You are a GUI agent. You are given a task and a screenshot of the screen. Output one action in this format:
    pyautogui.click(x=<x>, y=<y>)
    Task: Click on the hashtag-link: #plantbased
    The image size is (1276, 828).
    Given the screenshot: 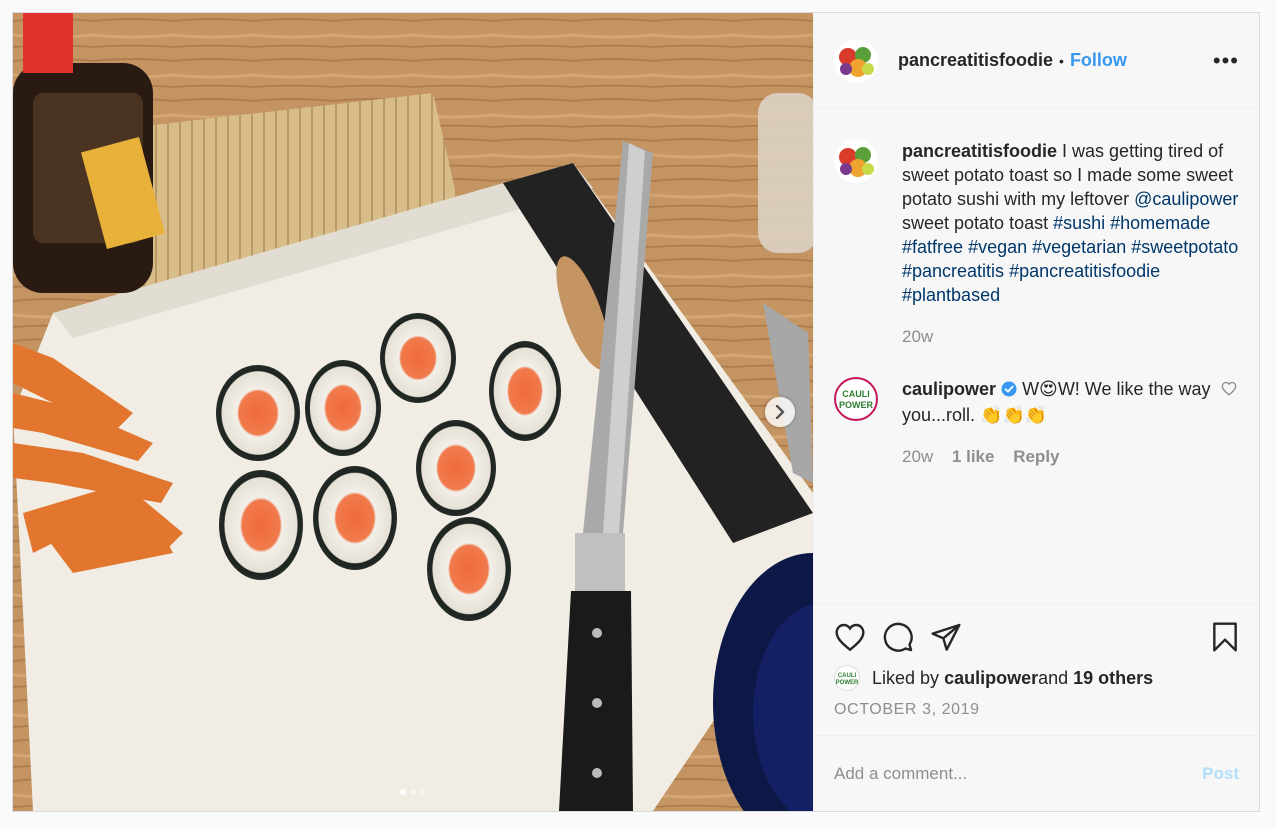 What is the action you would take?
    pyautogui.click(x=951, y=295)
    